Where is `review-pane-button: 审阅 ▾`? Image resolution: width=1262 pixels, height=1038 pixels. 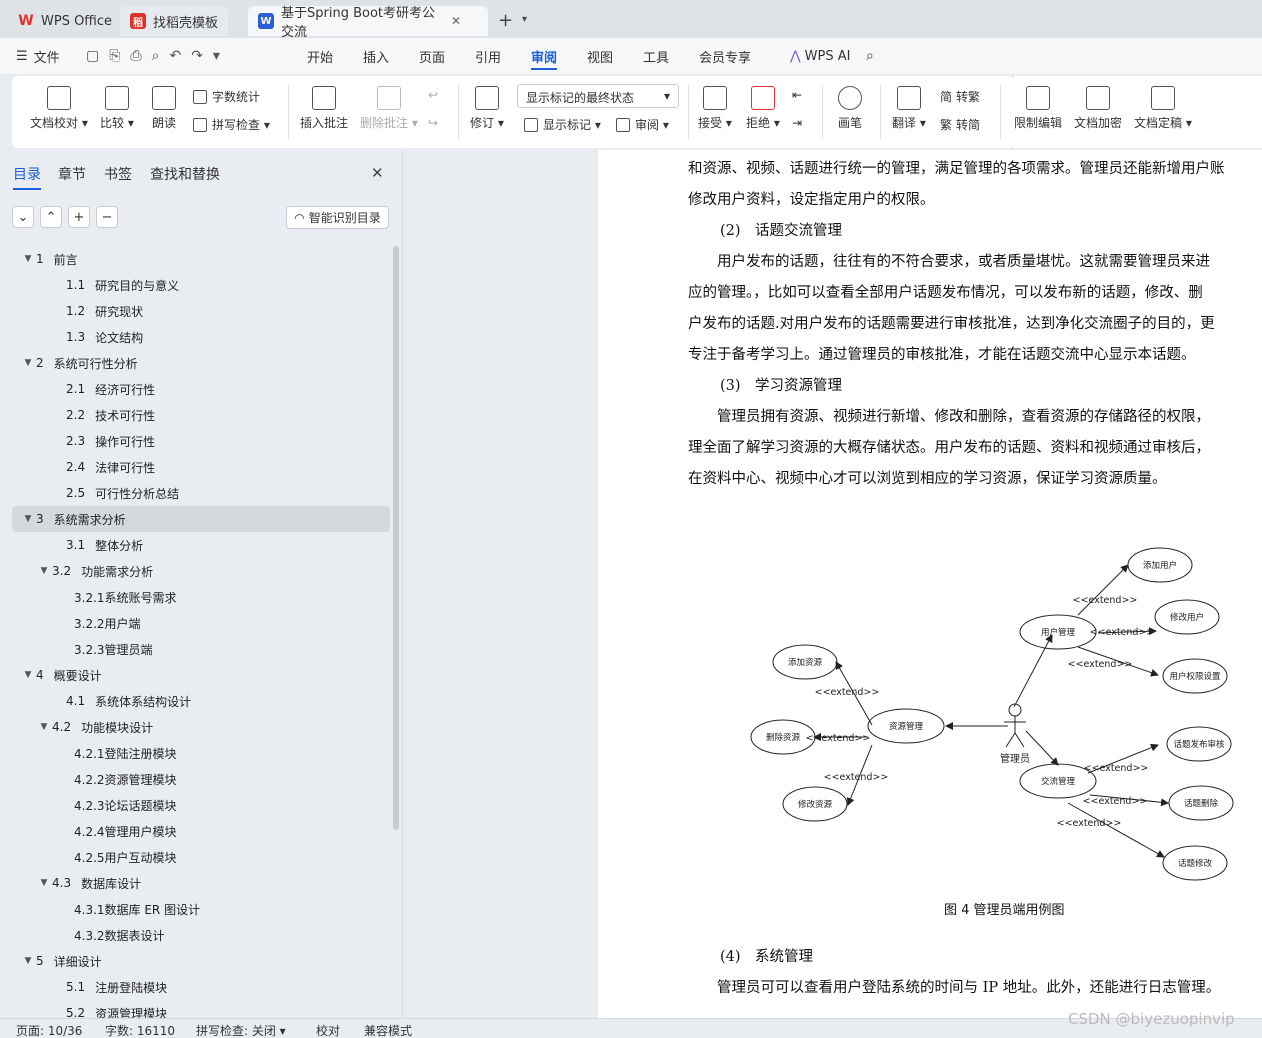
review-pane-button: 审阅 ▾ is located at coordinates (642, 124).